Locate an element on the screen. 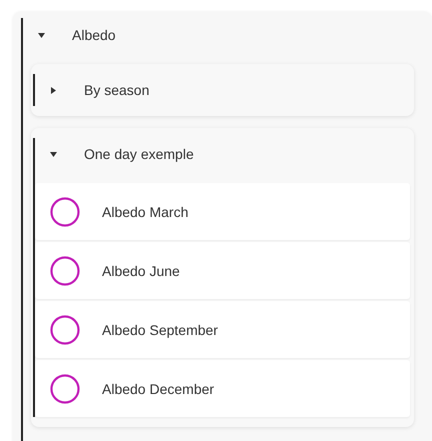 The height and width of the screenshot is (441, 432). layer-item: Albedo June is located at coordinates (222, 270).